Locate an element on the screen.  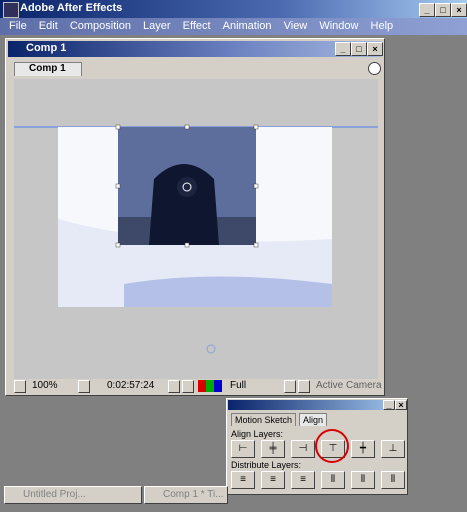
tab-motion-sketch: Motion Sketch is located at coordinates (264, 419).